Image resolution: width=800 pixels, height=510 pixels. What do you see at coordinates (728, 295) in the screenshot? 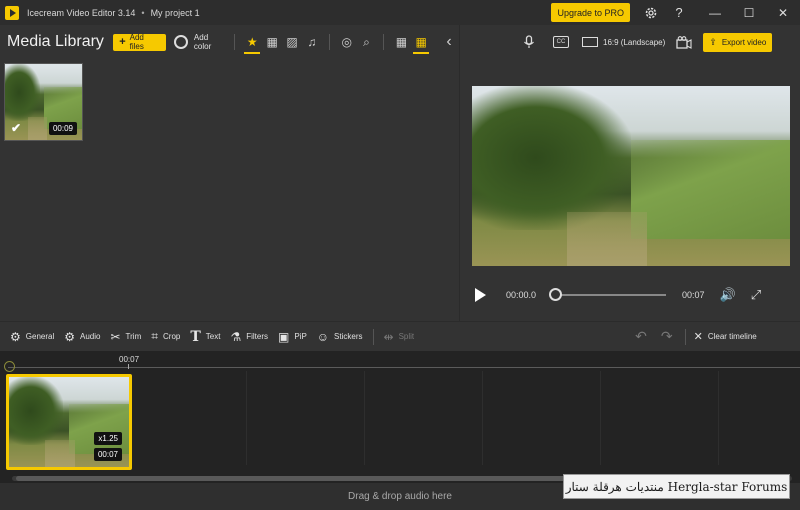
I see `volume-icon: 🔊` at bounding box center [728, 295].